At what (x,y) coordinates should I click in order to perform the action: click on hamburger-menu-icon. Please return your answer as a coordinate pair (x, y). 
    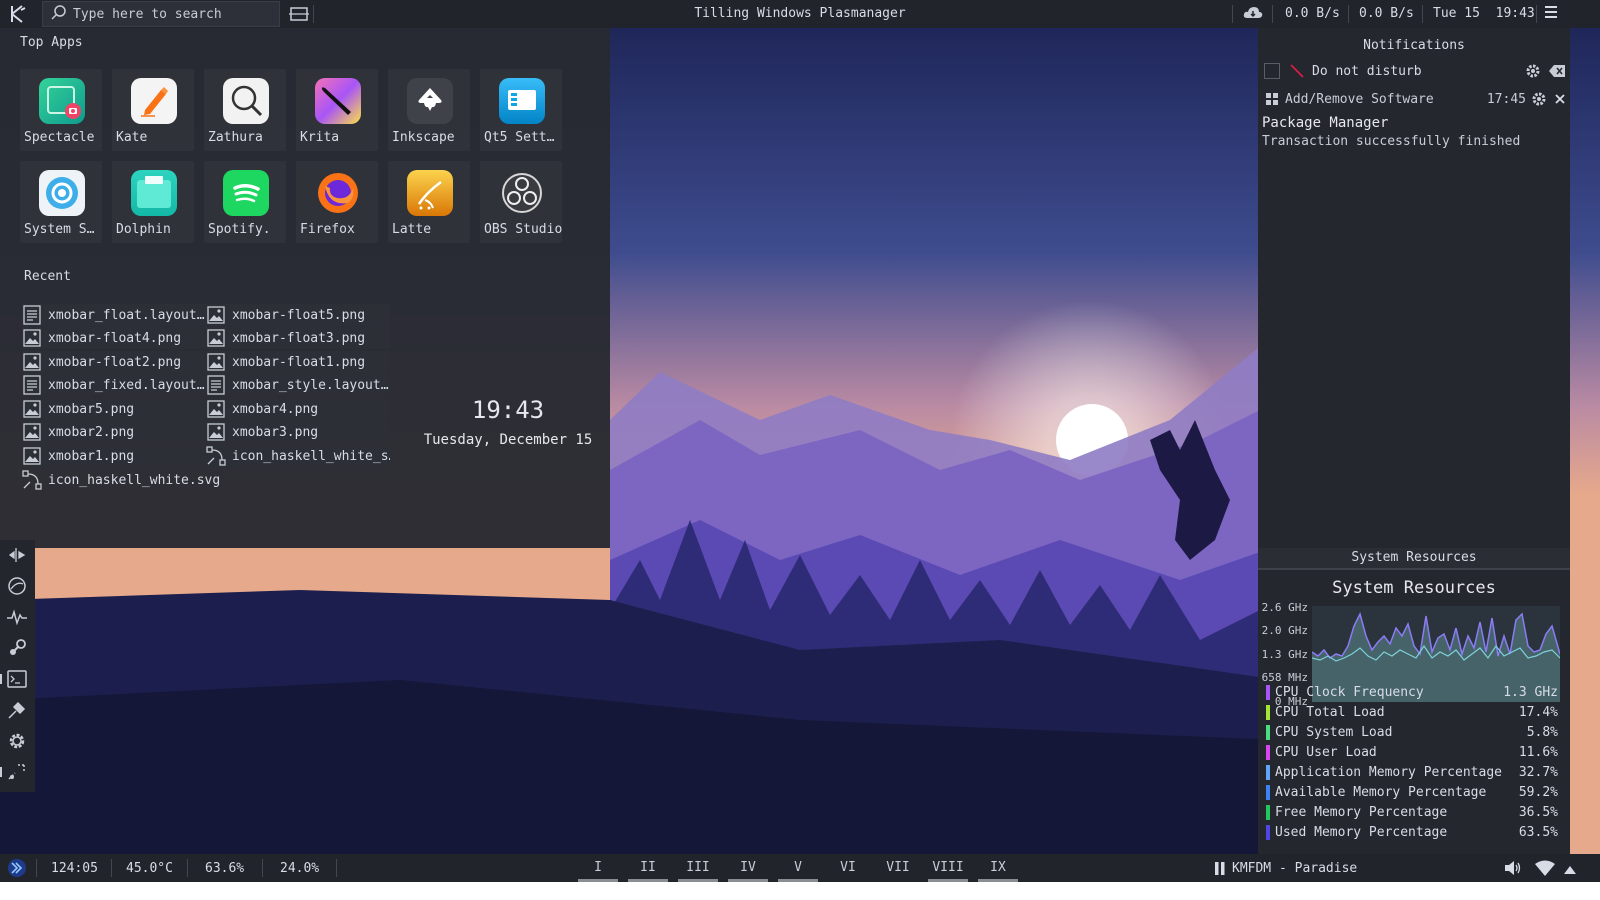
    Looking at the image, I should click on (1551, 14).